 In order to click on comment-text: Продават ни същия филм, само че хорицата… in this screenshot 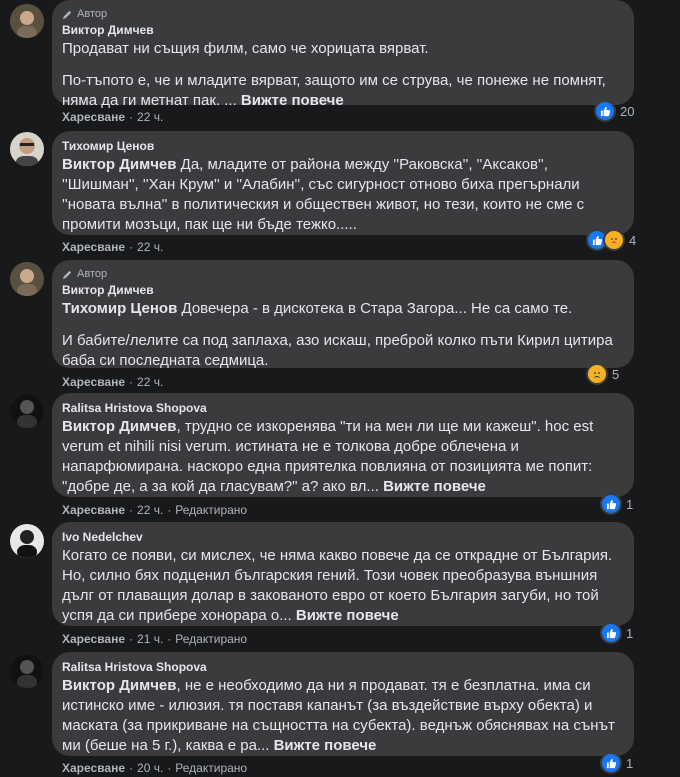, I will do `click(334, 74)`.